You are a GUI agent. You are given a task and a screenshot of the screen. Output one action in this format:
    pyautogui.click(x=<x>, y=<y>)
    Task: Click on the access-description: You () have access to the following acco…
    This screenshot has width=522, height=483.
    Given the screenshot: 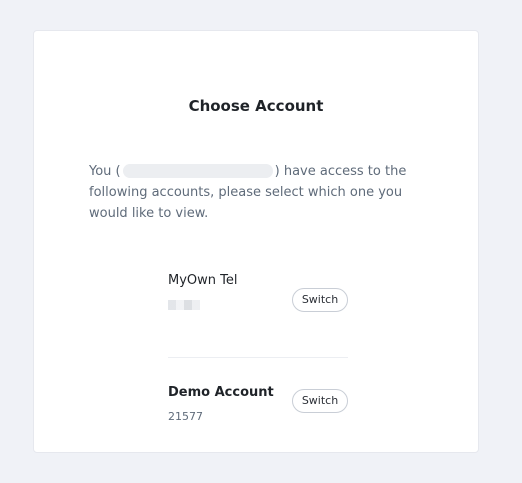 What is the action you would take?
    pyautogui.click(x=254, y=192)
    